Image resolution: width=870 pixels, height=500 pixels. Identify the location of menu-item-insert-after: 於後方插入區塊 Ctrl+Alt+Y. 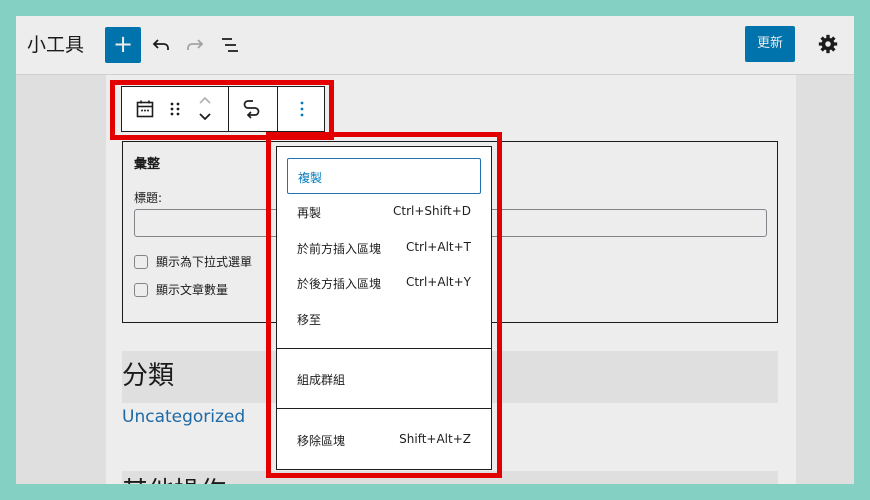
(384, 283).